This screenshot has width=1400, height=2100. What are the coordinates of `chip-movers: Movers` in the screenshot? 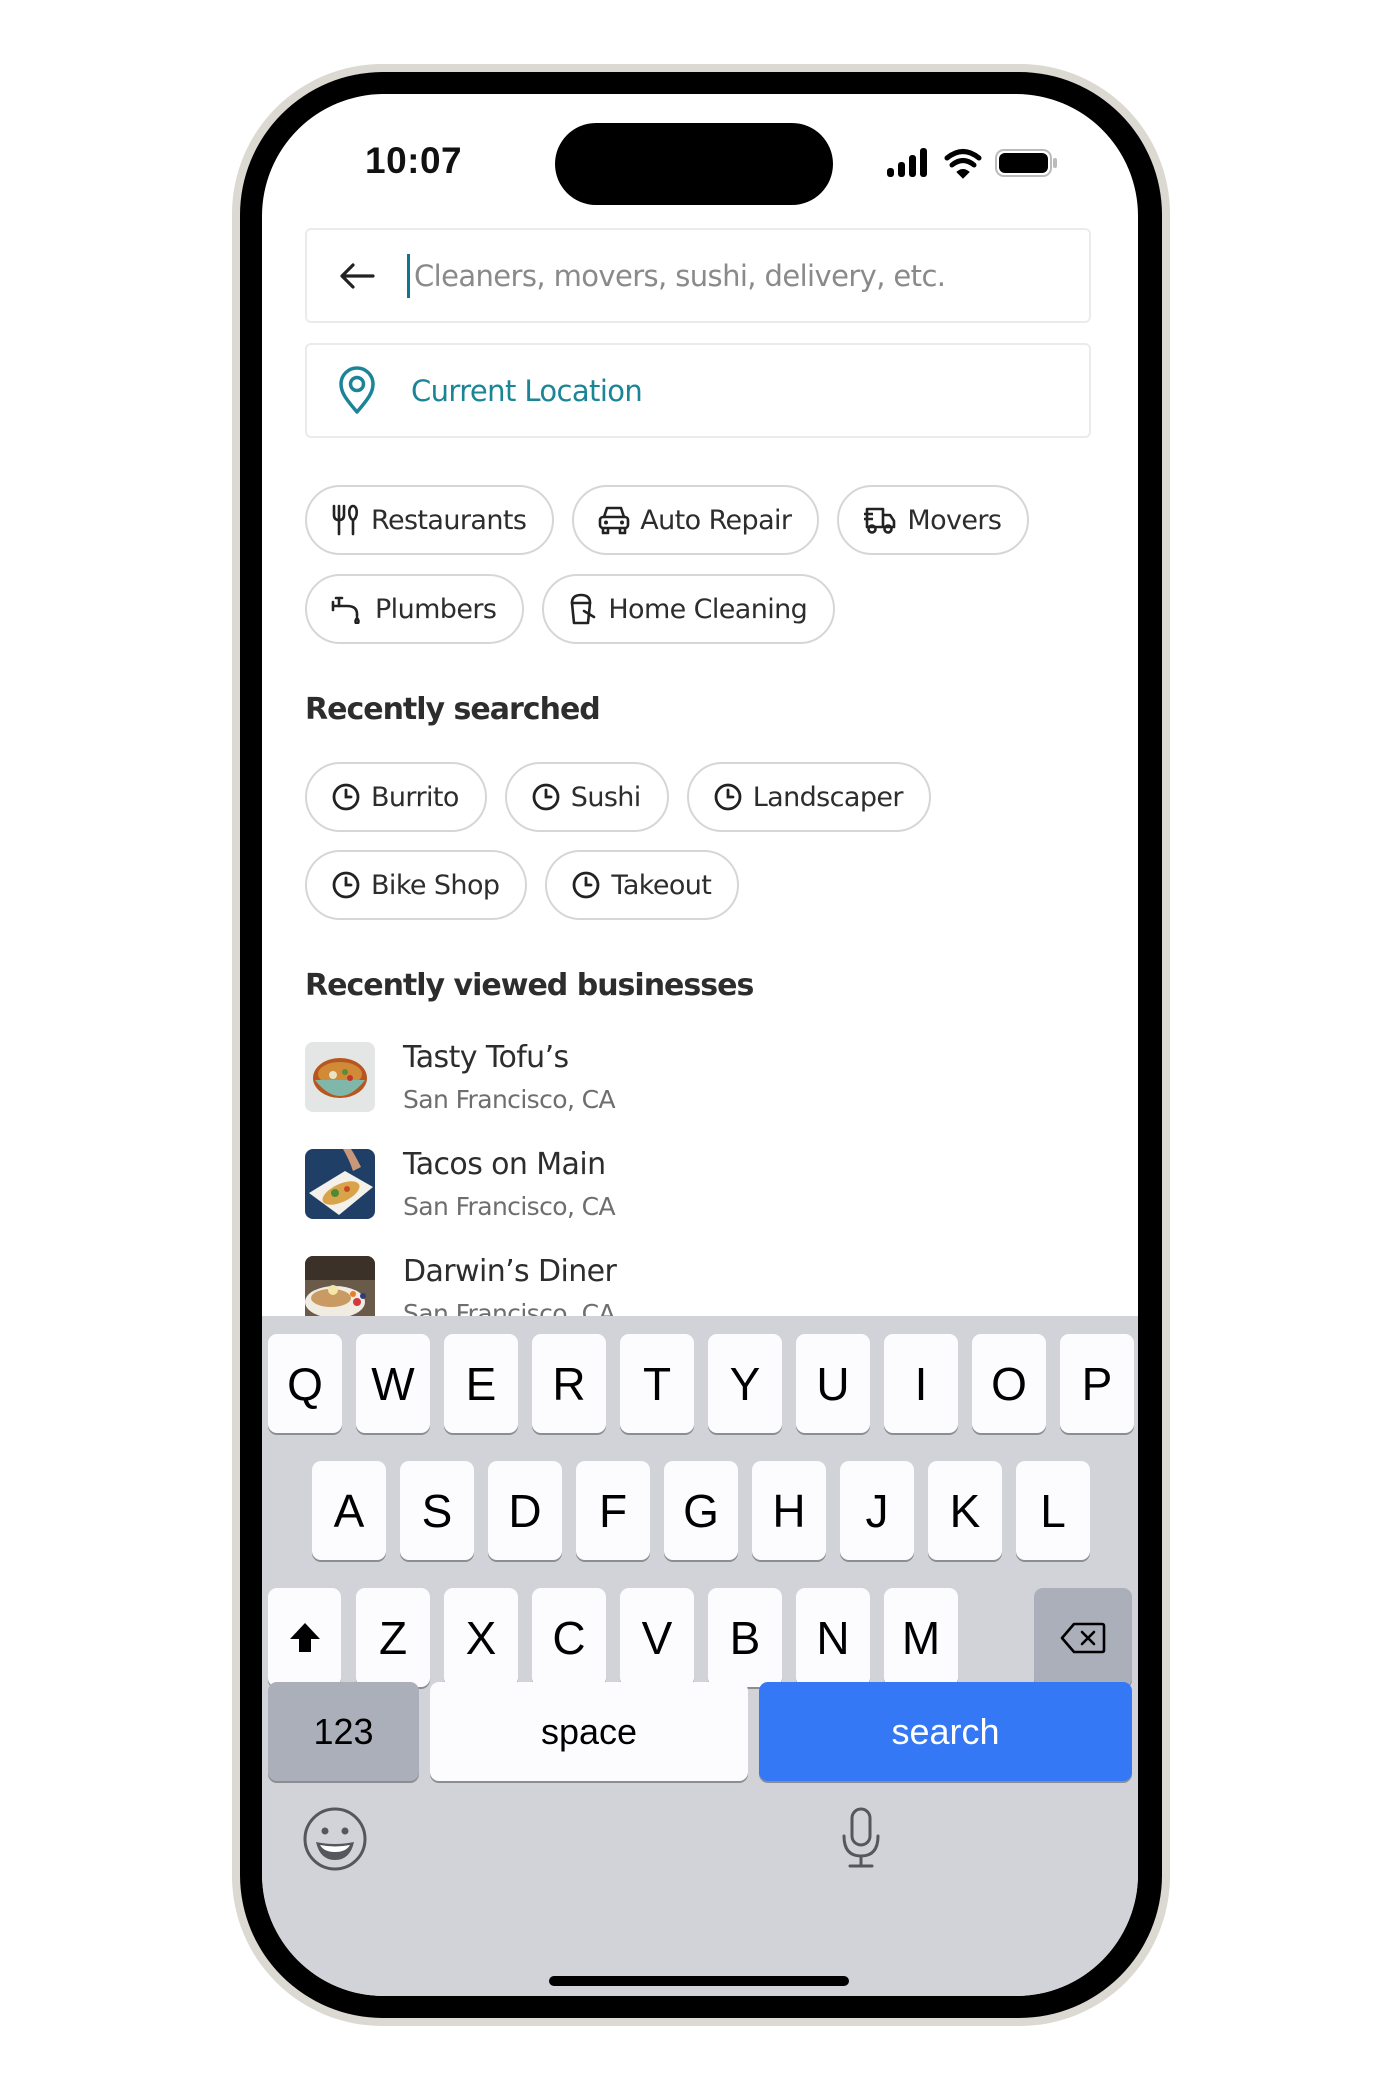 It's located at (933, 520).